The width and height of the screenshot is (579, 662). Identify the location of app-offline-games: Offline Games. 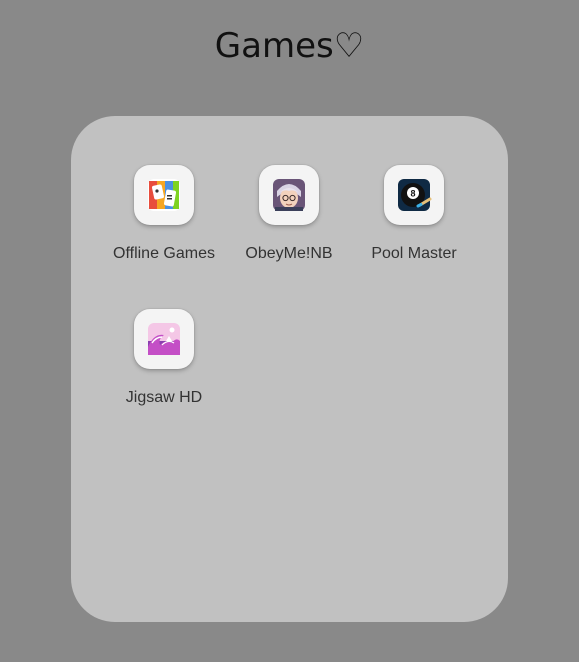
(164, 214).